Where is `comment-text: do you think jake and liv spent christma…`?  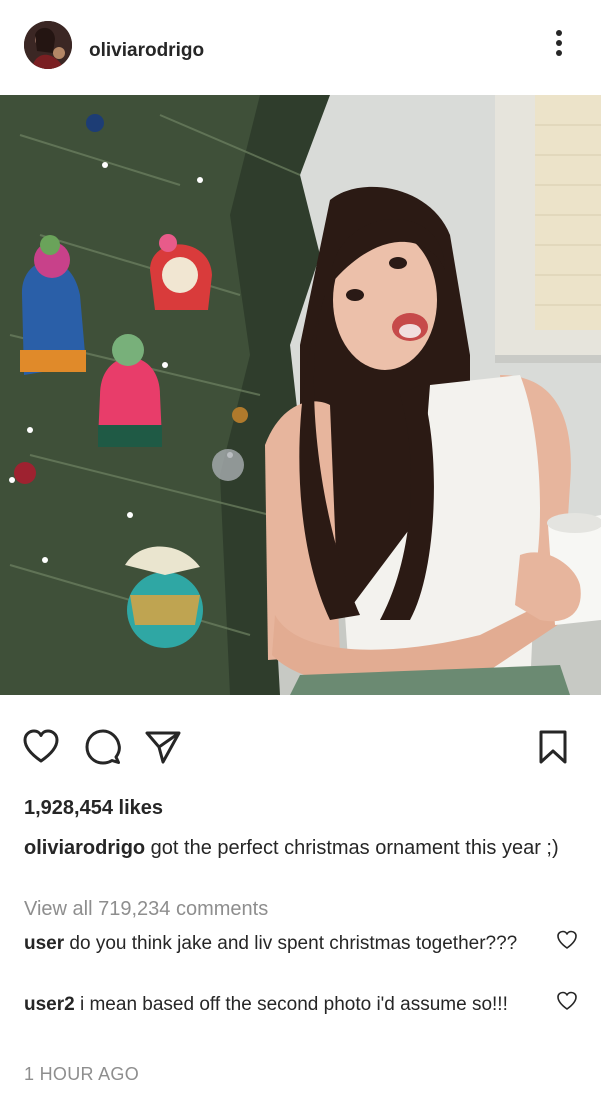
comment-text: do you think jake and liv spent christma… is located at coordinates (291, 943).